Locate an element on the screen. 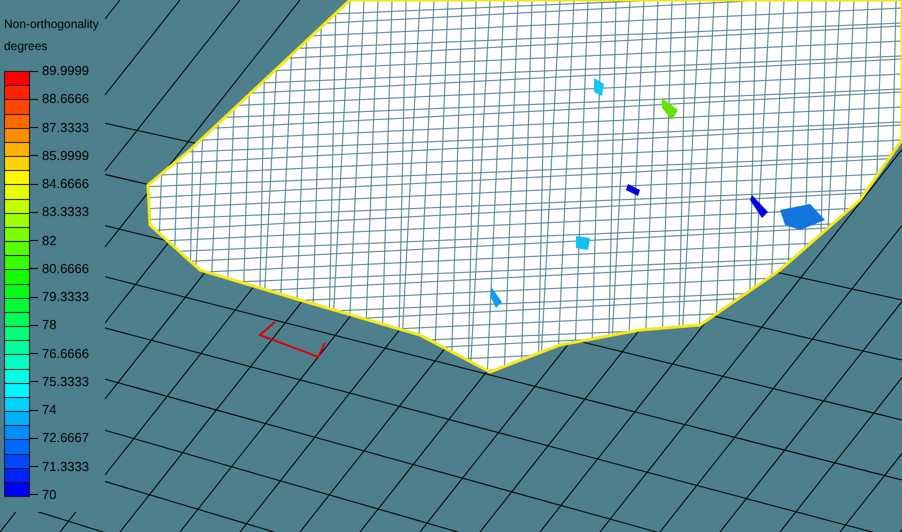 The height and width of the screenshot is (532, 902). legend-tick-label: 83.3333 is located at coordinates (65, 212).